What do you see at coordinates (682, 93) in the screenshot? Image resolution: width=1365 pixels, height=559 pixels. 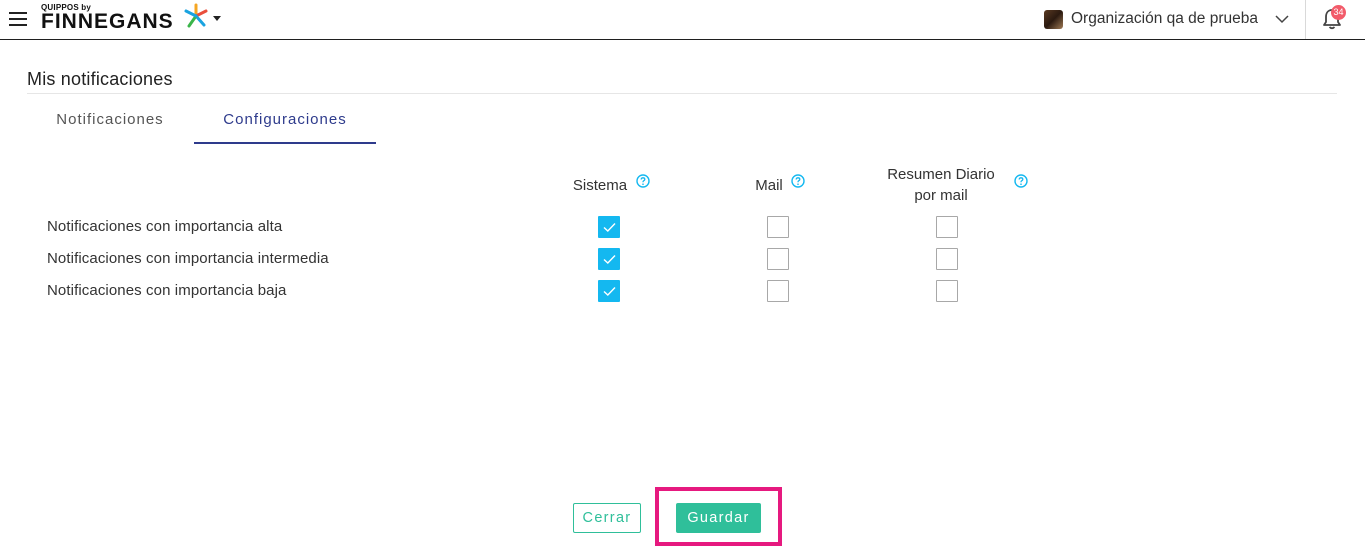 I see `title-divider` at bounding box center [682, 93].